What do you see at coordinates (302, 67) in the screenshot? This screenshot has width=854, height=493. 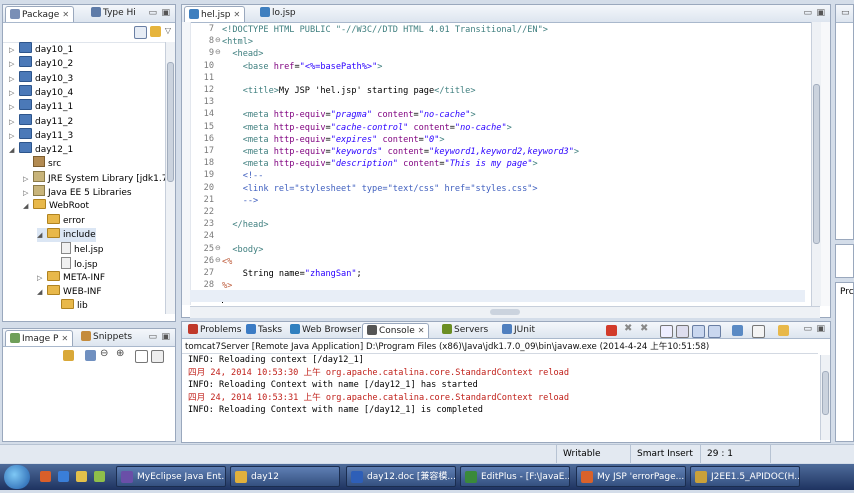 I see `code-line: <base href="<%=basePath%>">` at bounding box center [302, 67].